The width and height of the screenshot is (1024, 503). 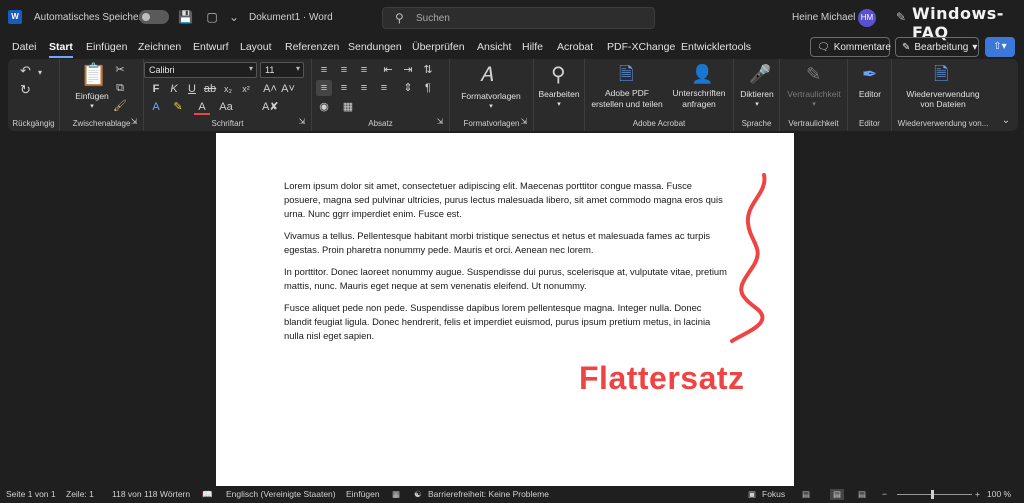 I want to click on align-left-icon: ≡, so click(x=324, y=88).